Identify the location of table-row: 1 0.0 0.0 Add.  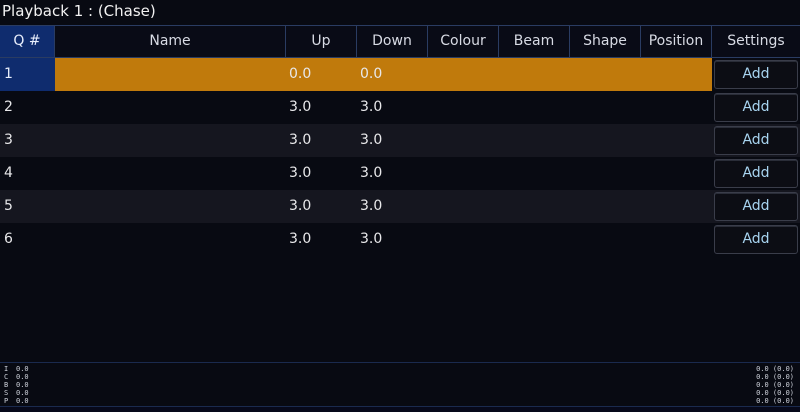
(400, 74).